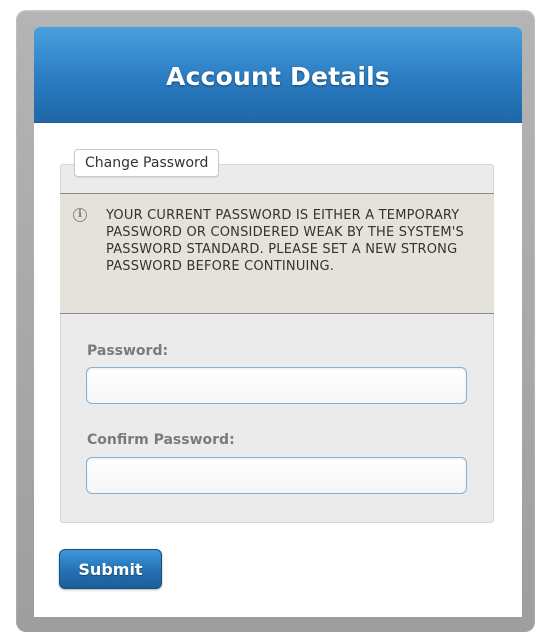 The height and width of the screenshot is (632, 541). I want to click on info-icon: i, so click(80, 215).